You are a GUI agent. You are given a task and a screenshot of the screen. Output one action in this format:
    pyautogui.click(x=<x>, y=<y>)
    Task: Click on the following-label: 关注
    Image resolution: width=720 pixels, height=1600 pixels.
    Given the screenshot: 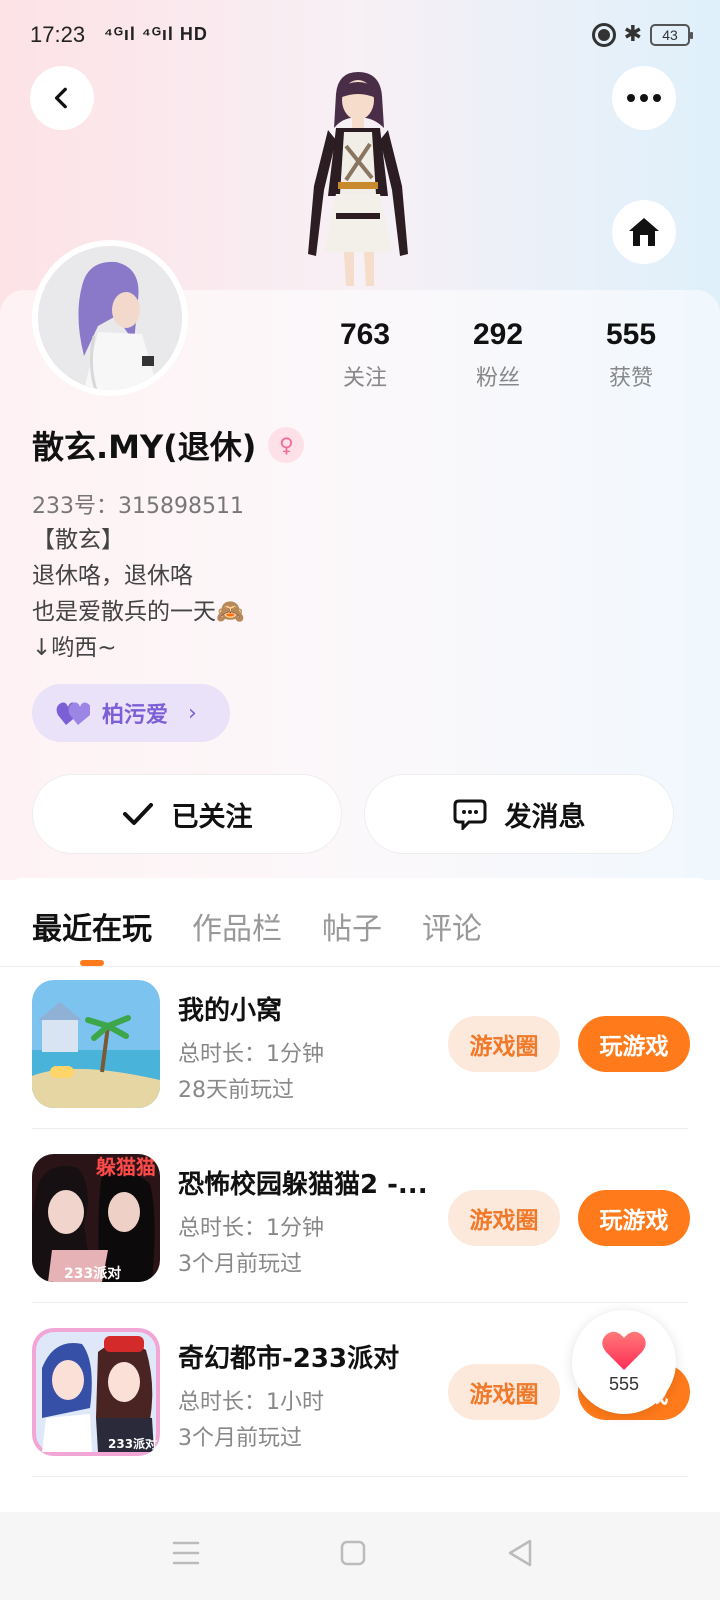 What is the action you would take?
    pyautogui.click(x=364, y=378)
    